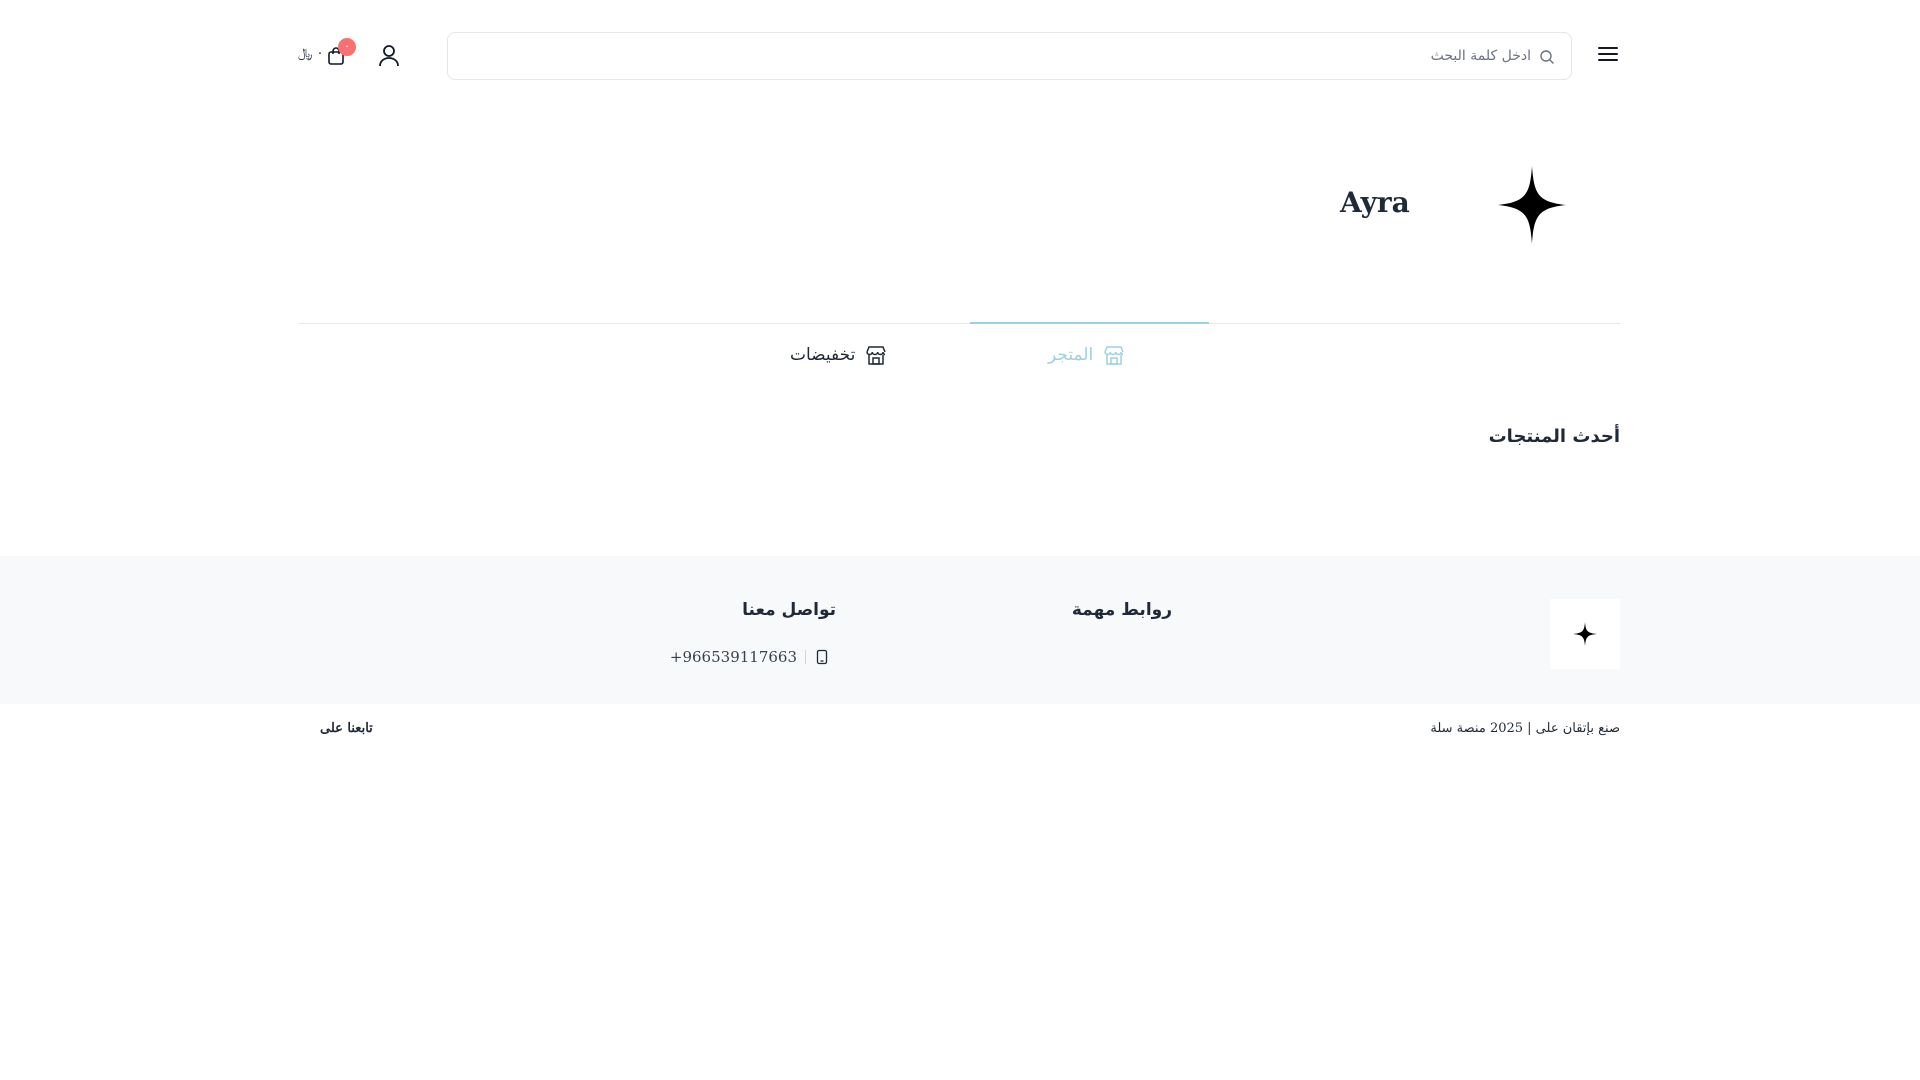 The height and width of the screenshot is (1080, 1920). I want to click on store-name: Ayra, so click(1375, 202).